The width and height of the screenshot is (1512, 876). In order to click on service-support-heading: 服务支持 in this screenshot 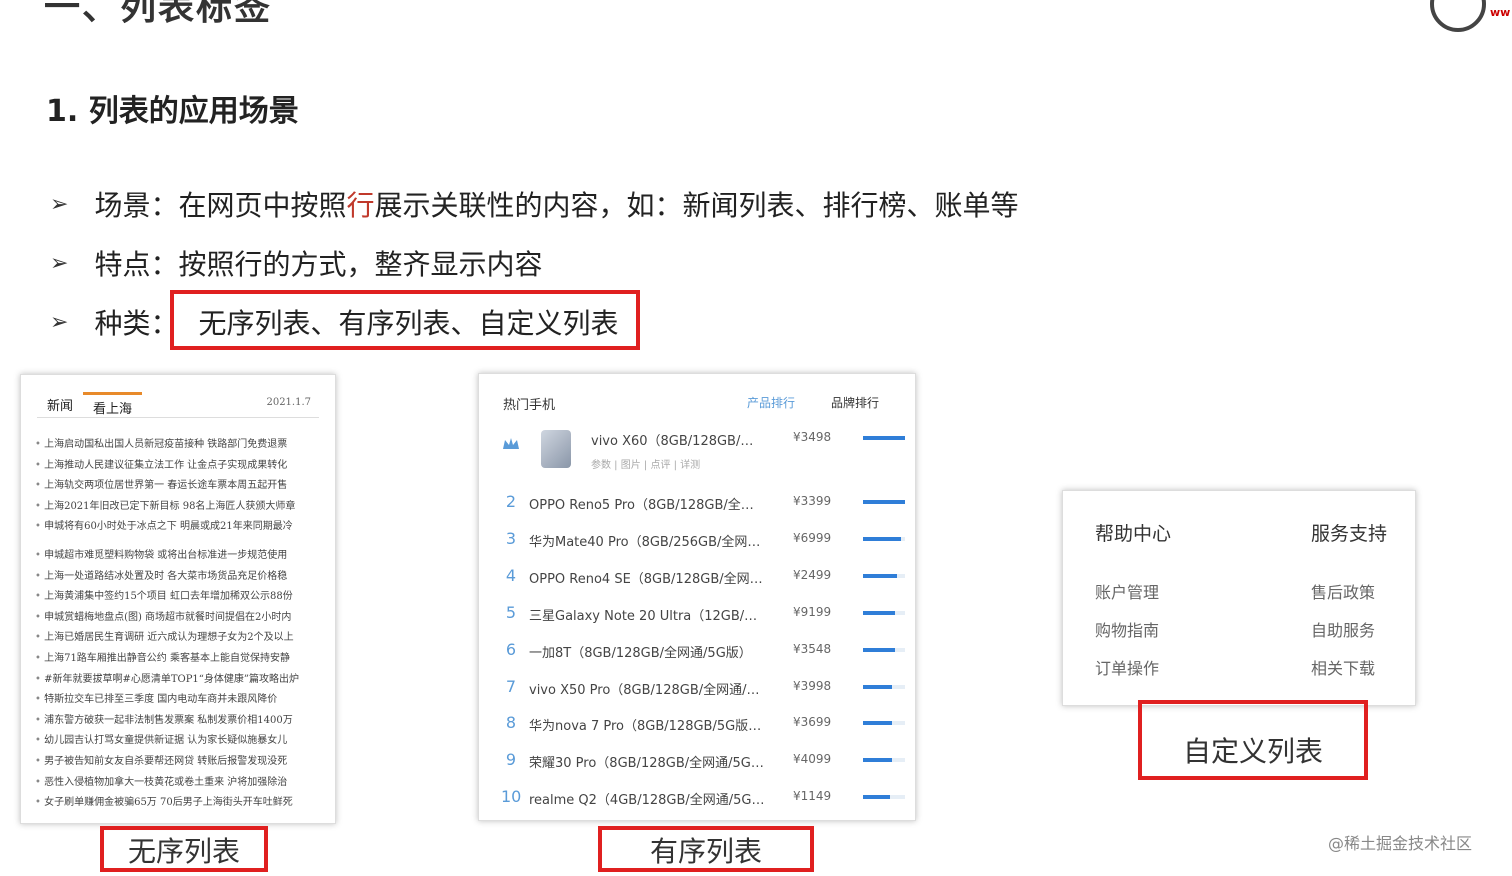, I will do `click(1349, 534)`.